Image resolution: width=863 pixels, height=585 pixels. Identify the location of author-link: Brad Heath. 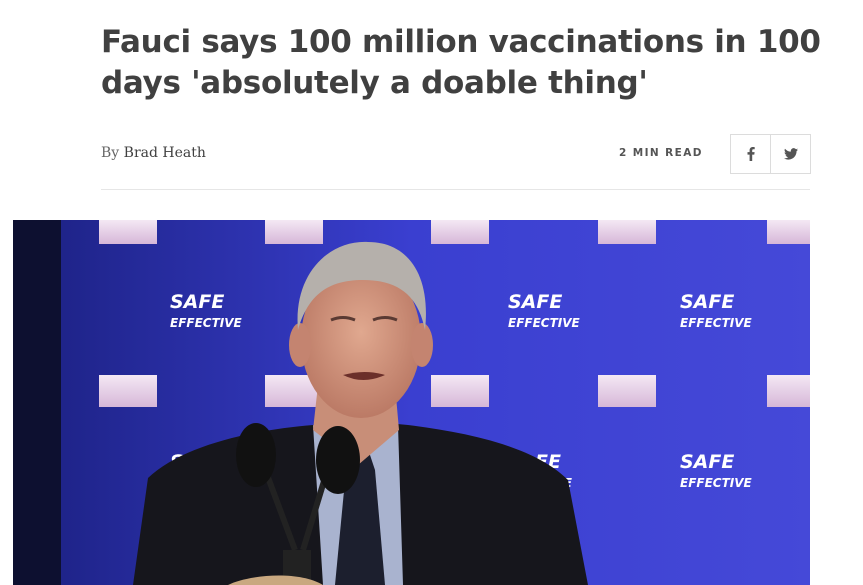
(165, 153).